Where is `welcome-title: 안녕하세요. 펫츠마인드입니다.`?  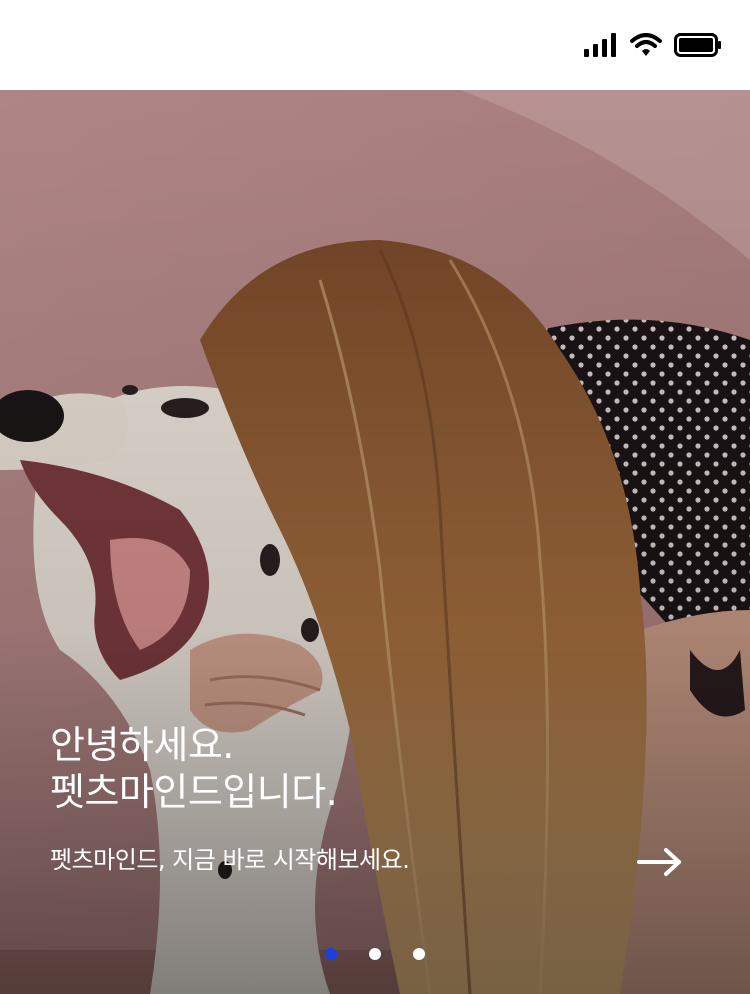
welcome-title: 안녕하세요. 펫츠마인드입니다. is located at coordinates (194, 769).